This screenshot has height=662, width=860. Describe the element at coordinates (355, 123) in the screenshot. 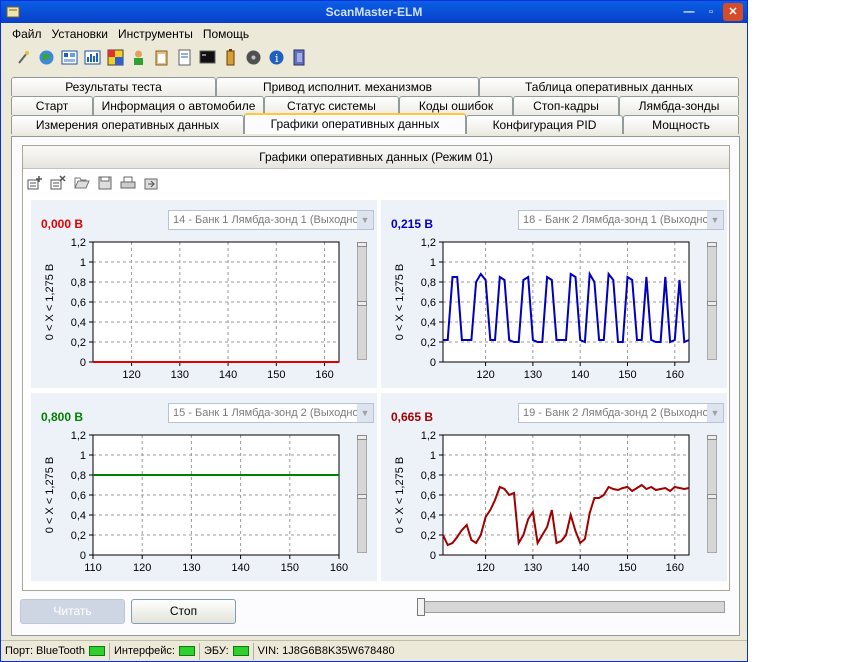

I see `tab-live-data-graphs: Графики оперативных данных` at that location.